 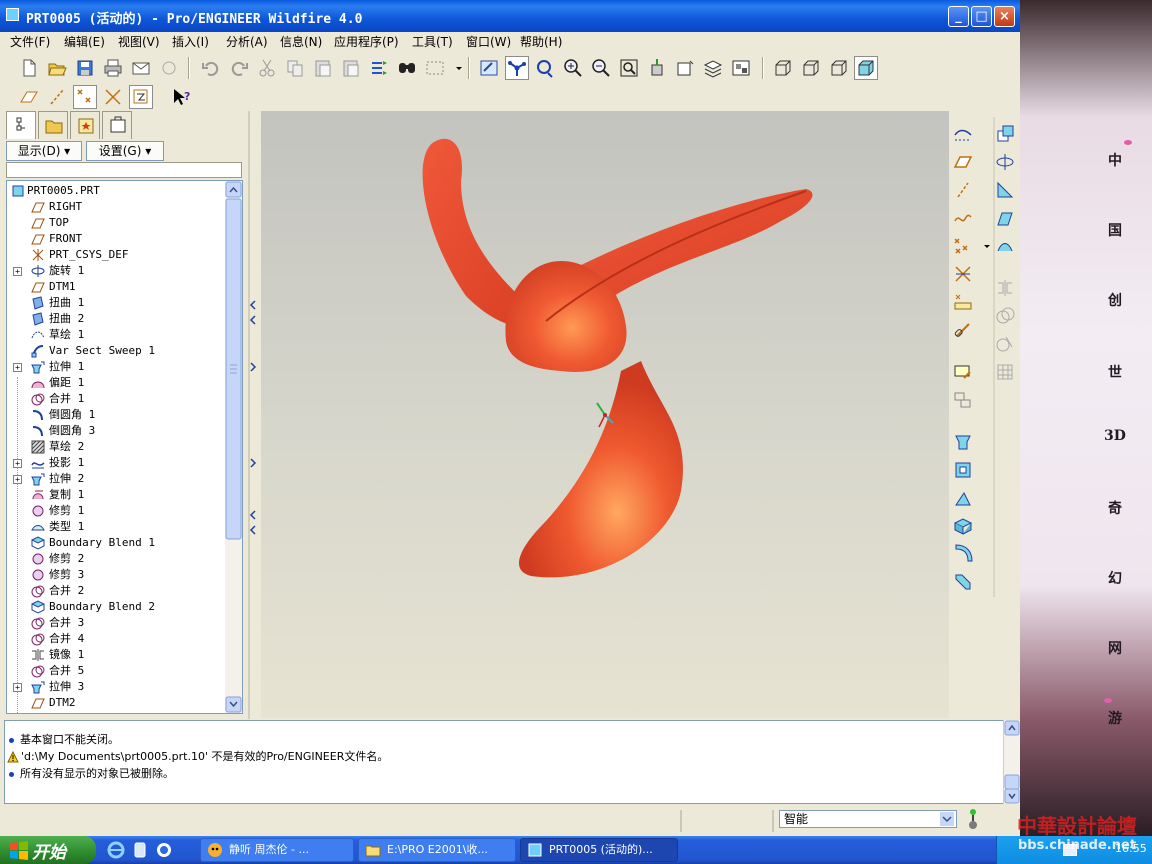 What do you see at coordinates (140, 850) in the screenshot?
I see `media-icon` at bounding box center [140, 850].